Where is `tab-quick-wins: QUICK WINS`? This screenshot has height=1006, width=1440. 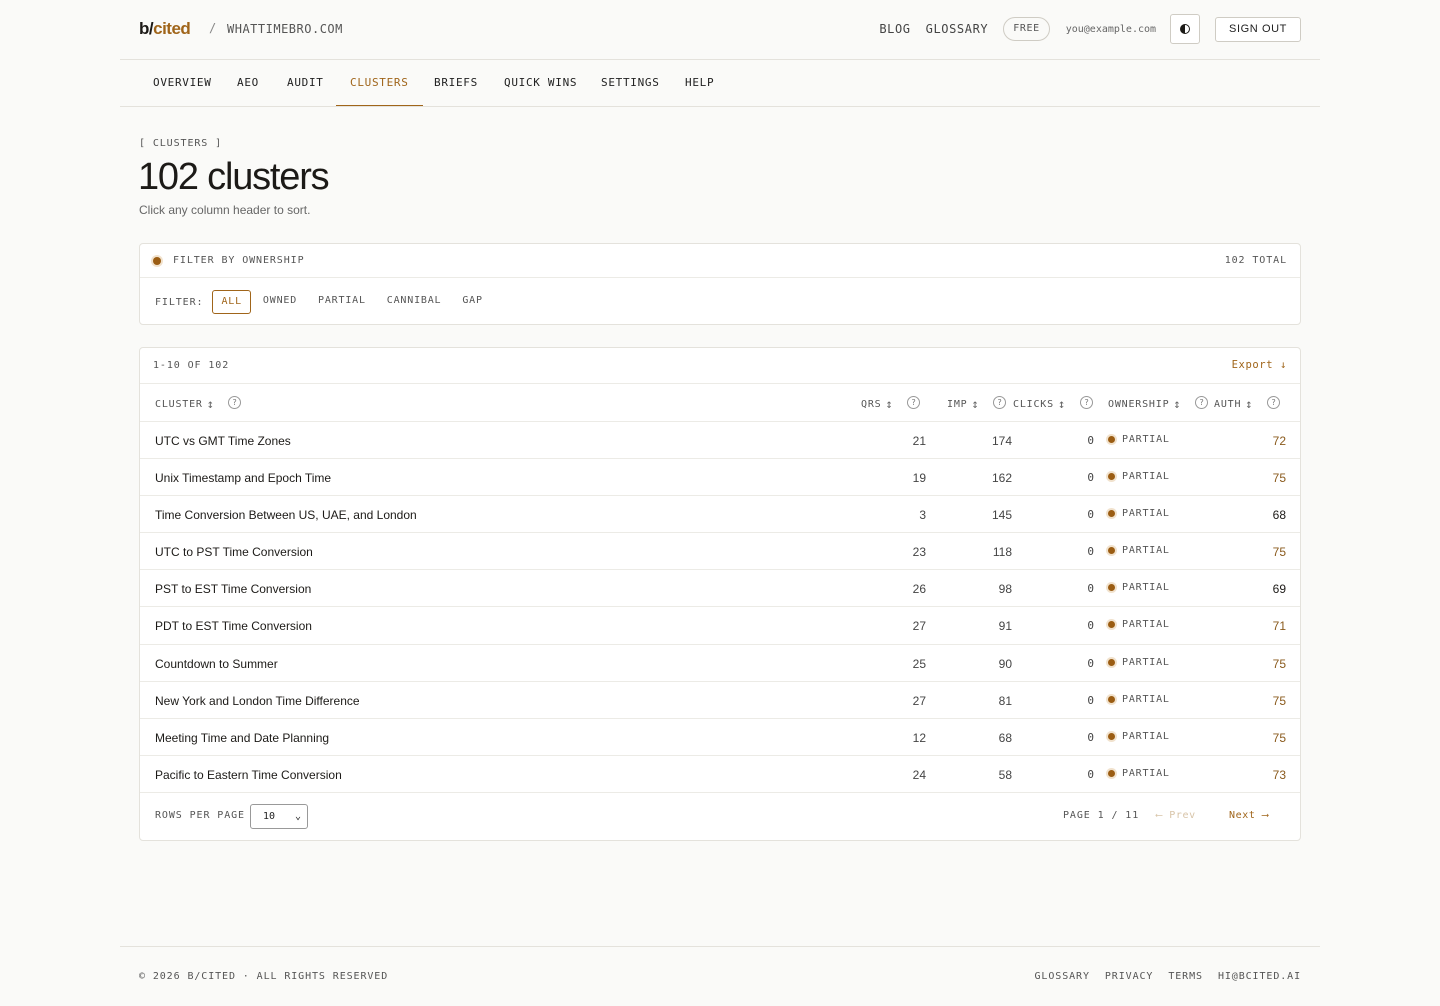 tab-quick-wins: QUICK WINS is located at coordinates (540, 83).